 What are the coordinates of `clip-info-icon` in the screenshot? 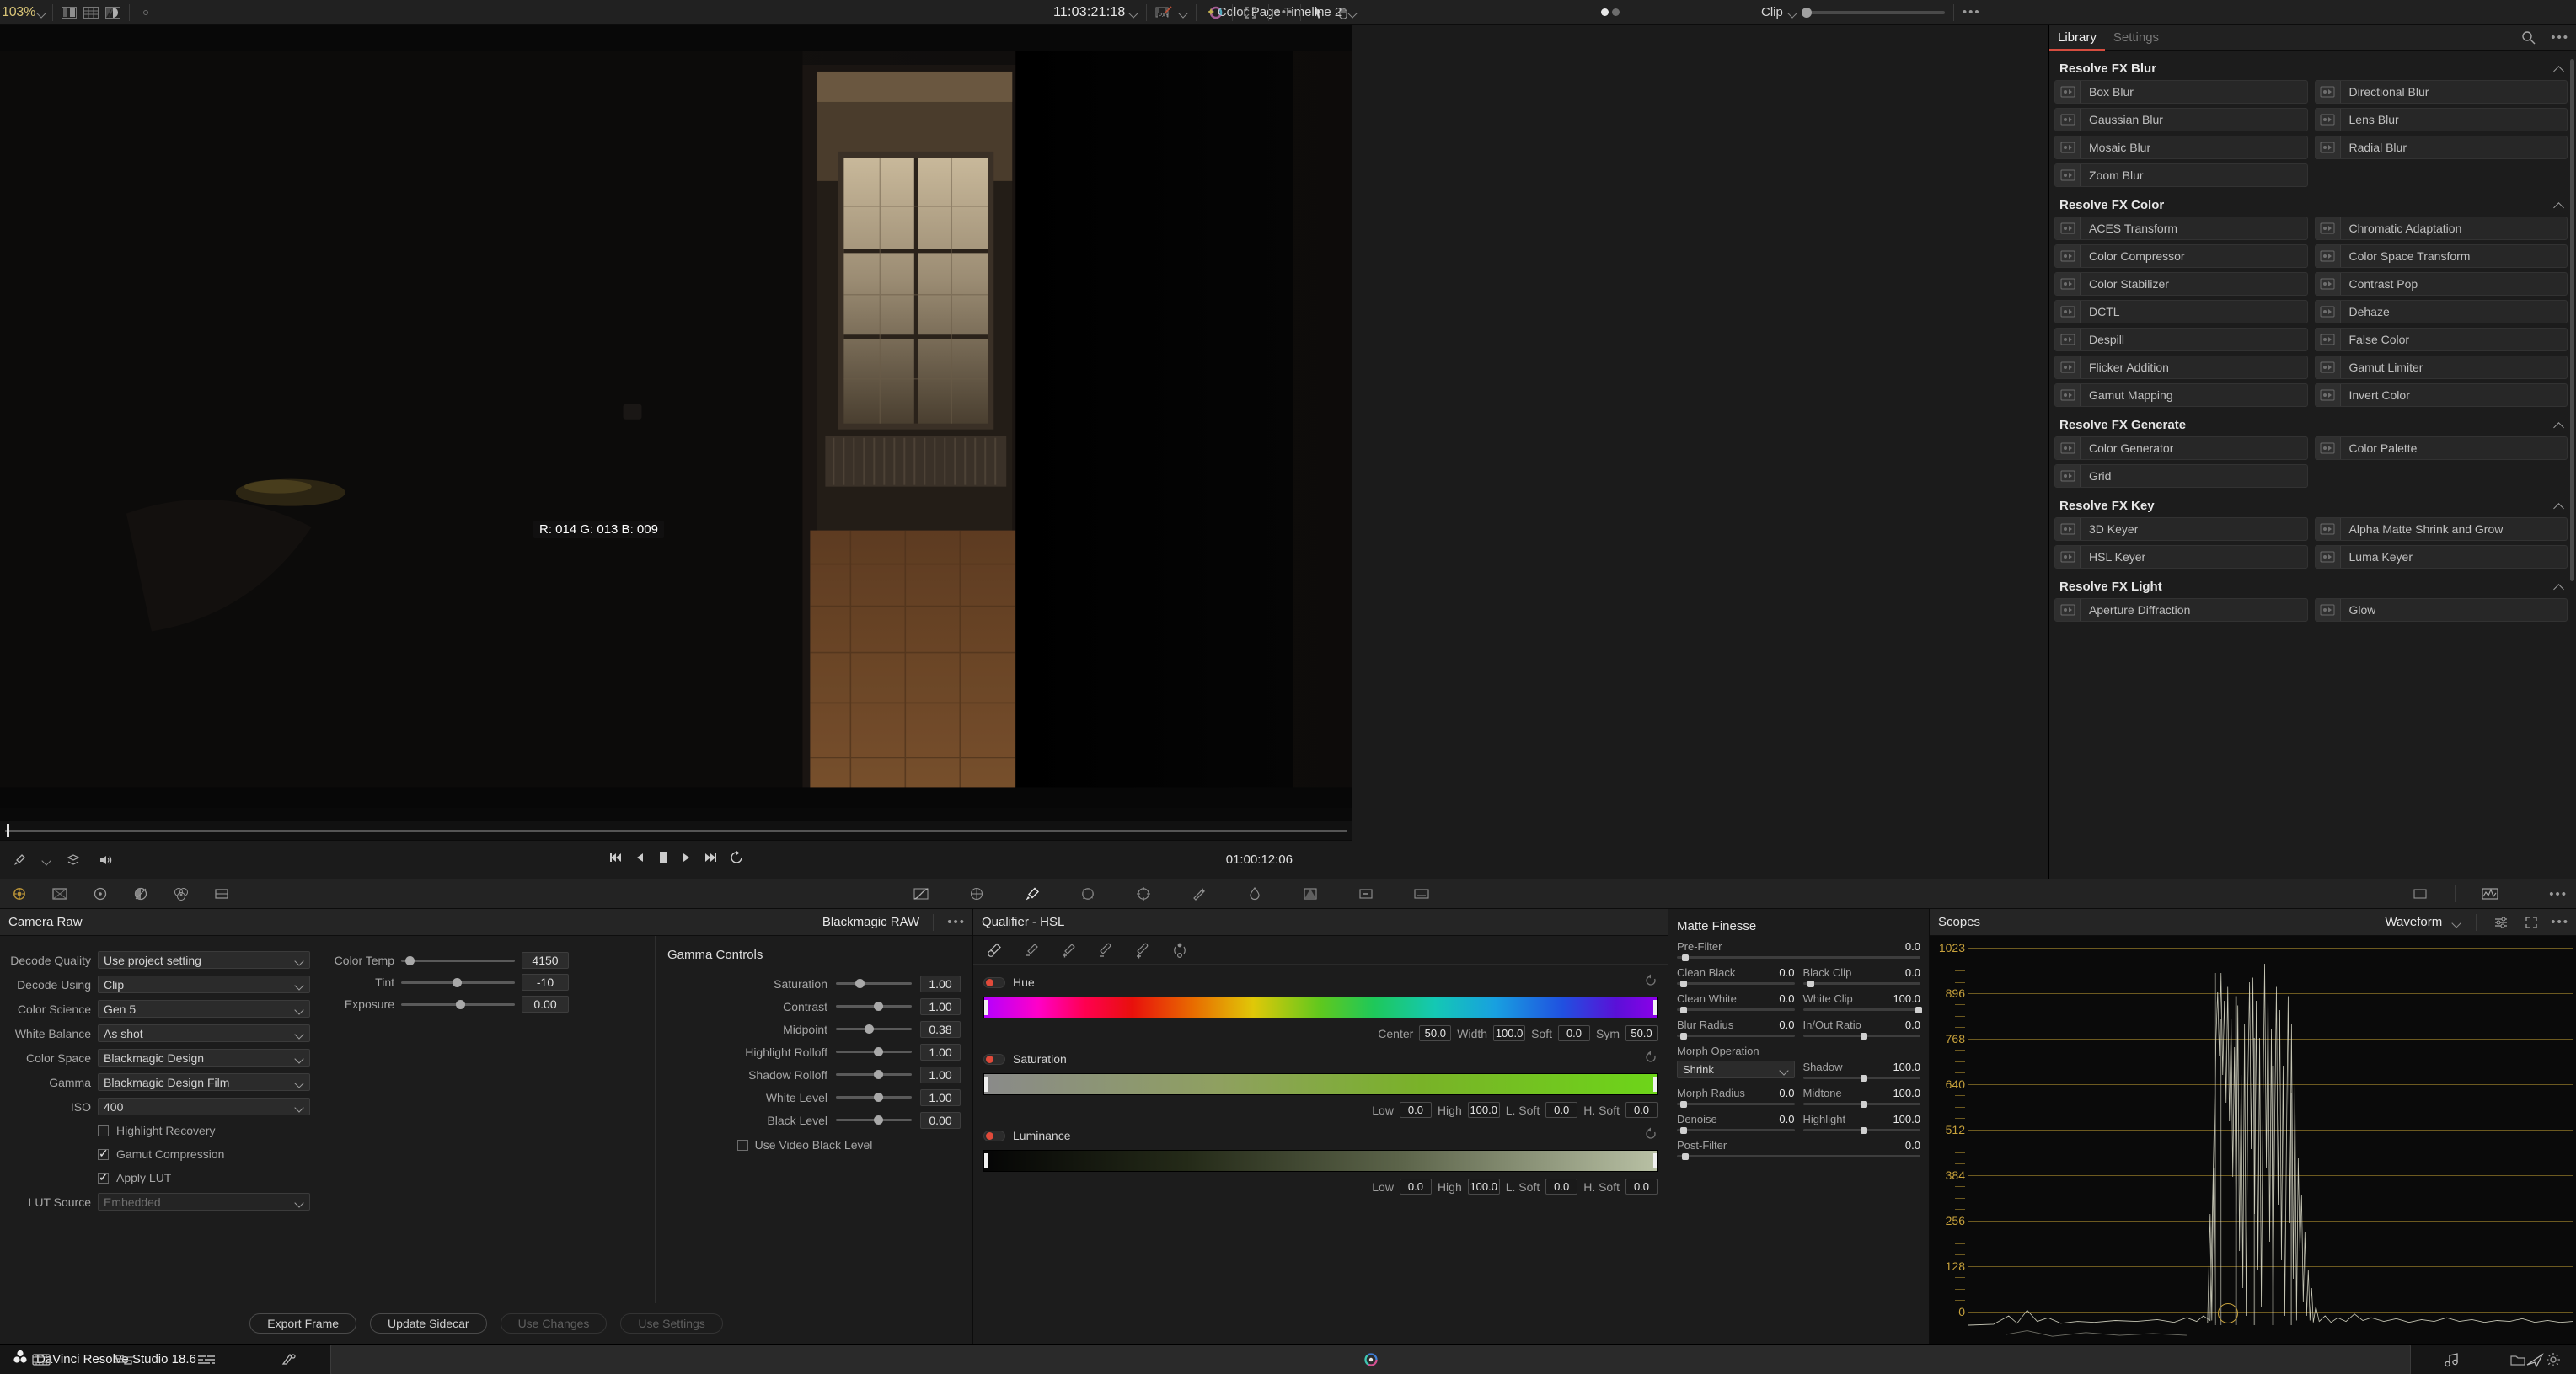 It's located at (2420, 893).